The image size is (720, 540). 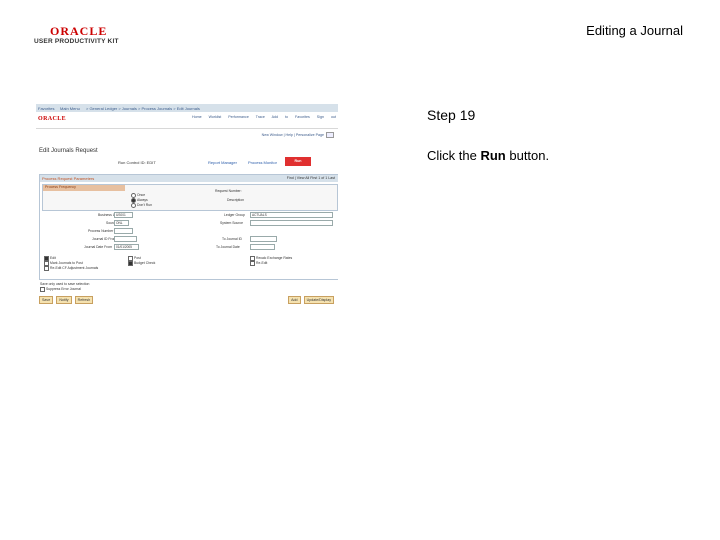 I want to click on process-monitor-link: Process Monitor, so click(x=262, y=162).